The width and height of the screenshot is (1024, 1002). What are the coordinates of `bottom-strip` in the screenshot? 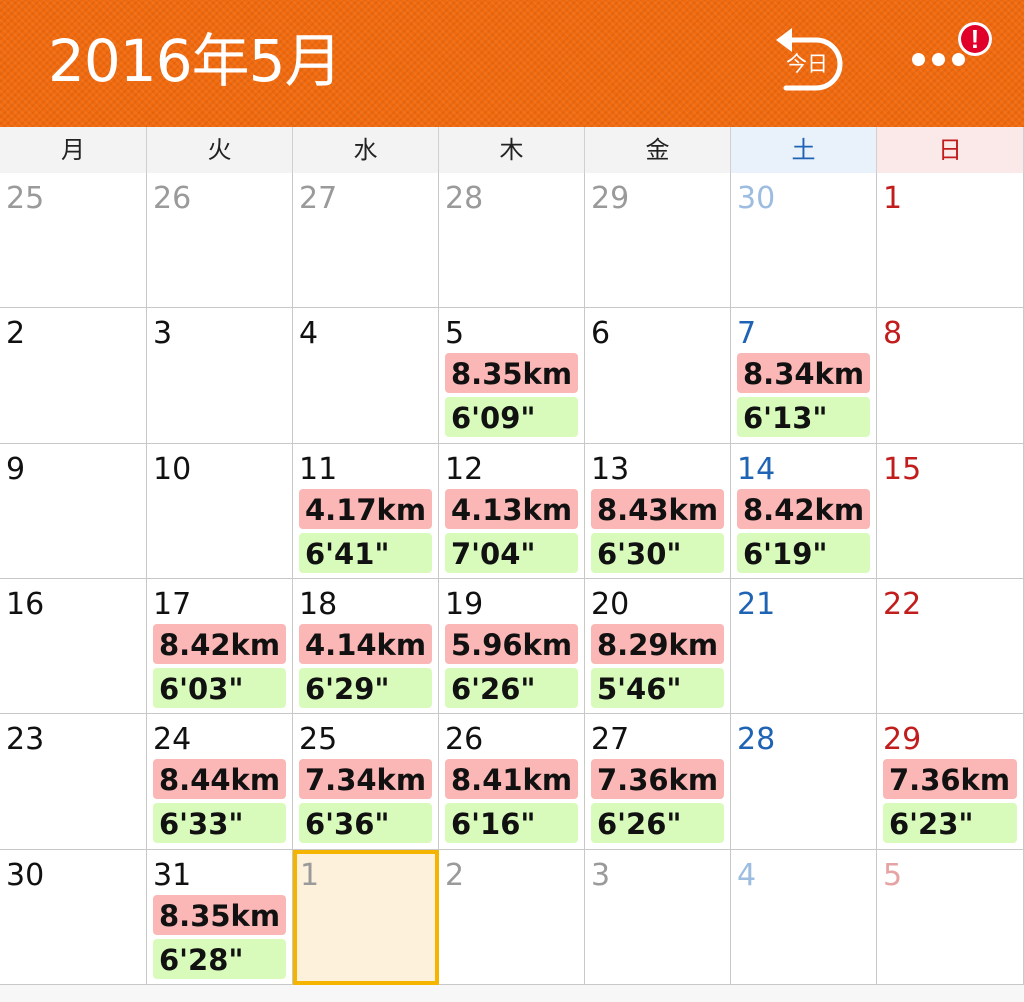 It's located at (512, 993).